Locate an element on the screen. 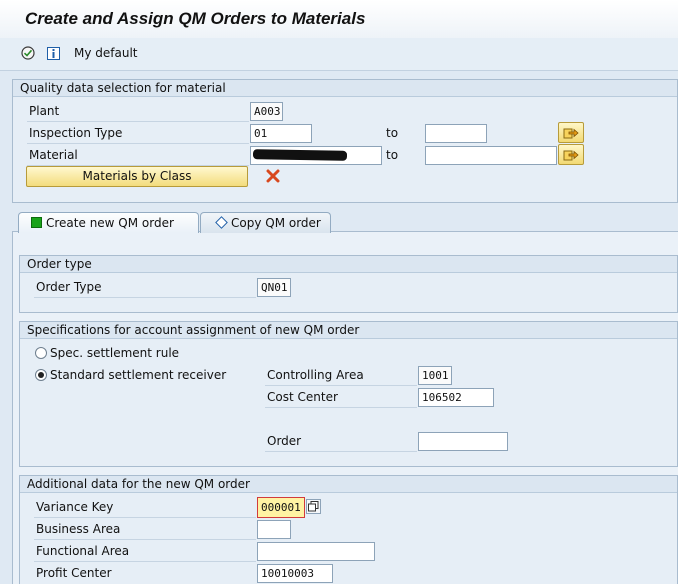 This screenshot has height=584, width=678. value-help-button is located at coordinates (313, 506).